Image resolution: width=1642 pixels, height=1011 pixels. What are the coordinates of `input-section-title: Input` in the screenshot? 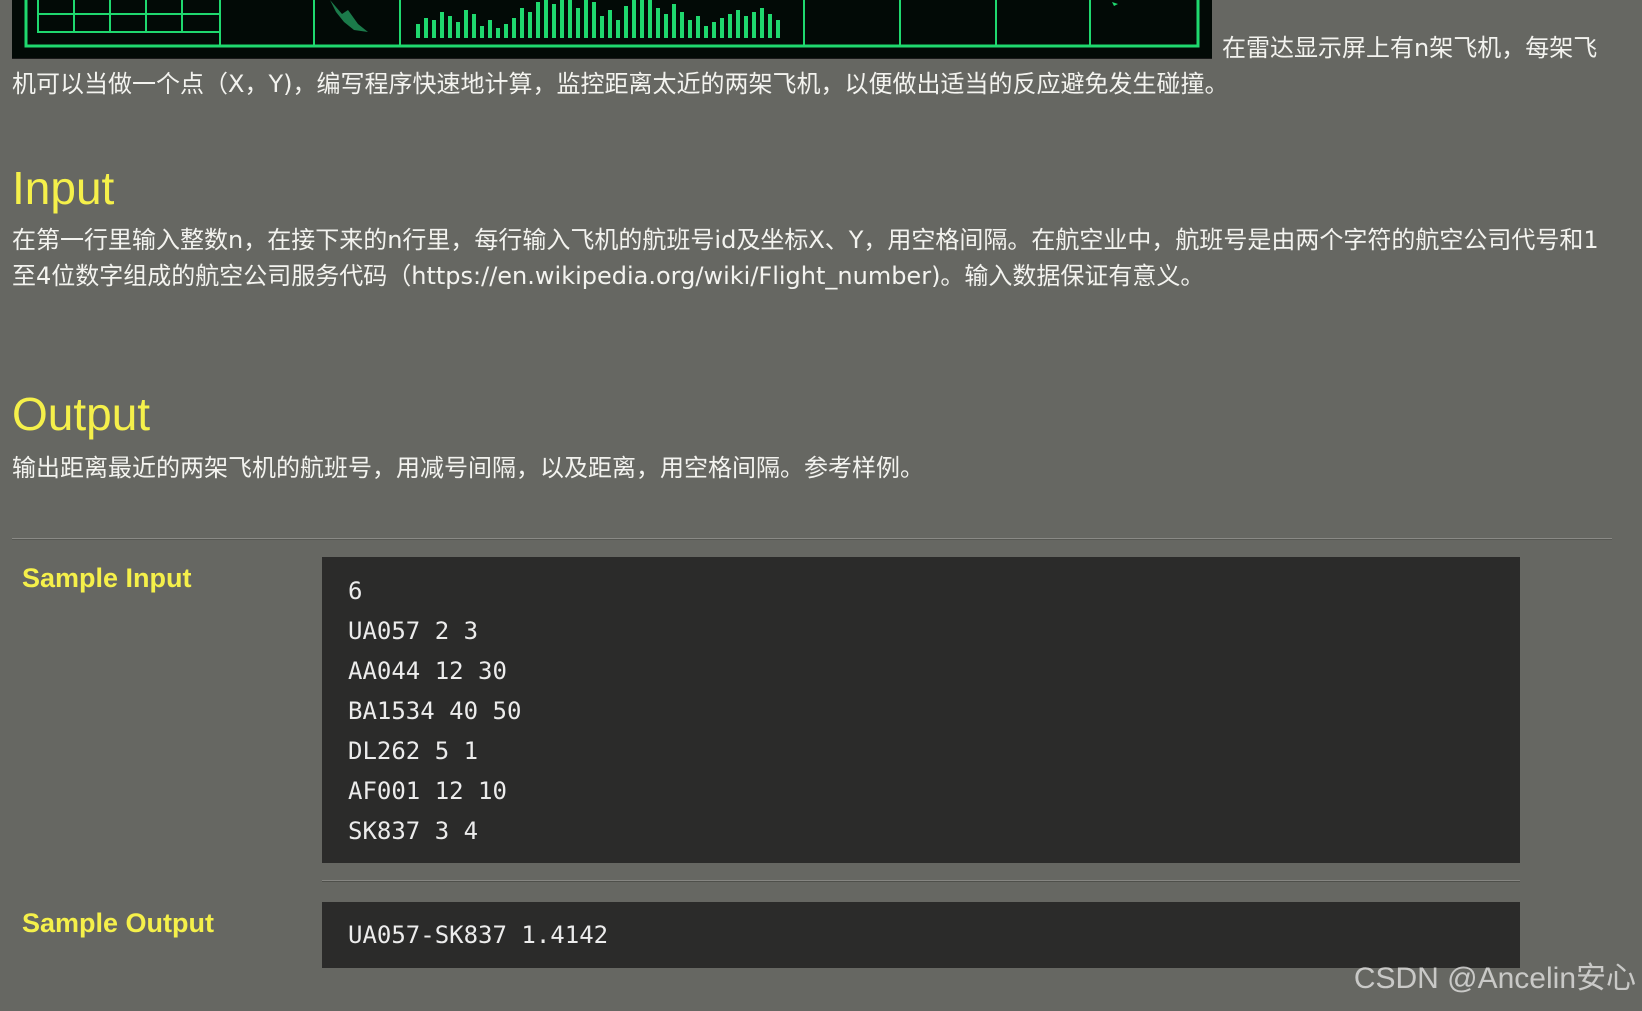 It's located at (63, 188).